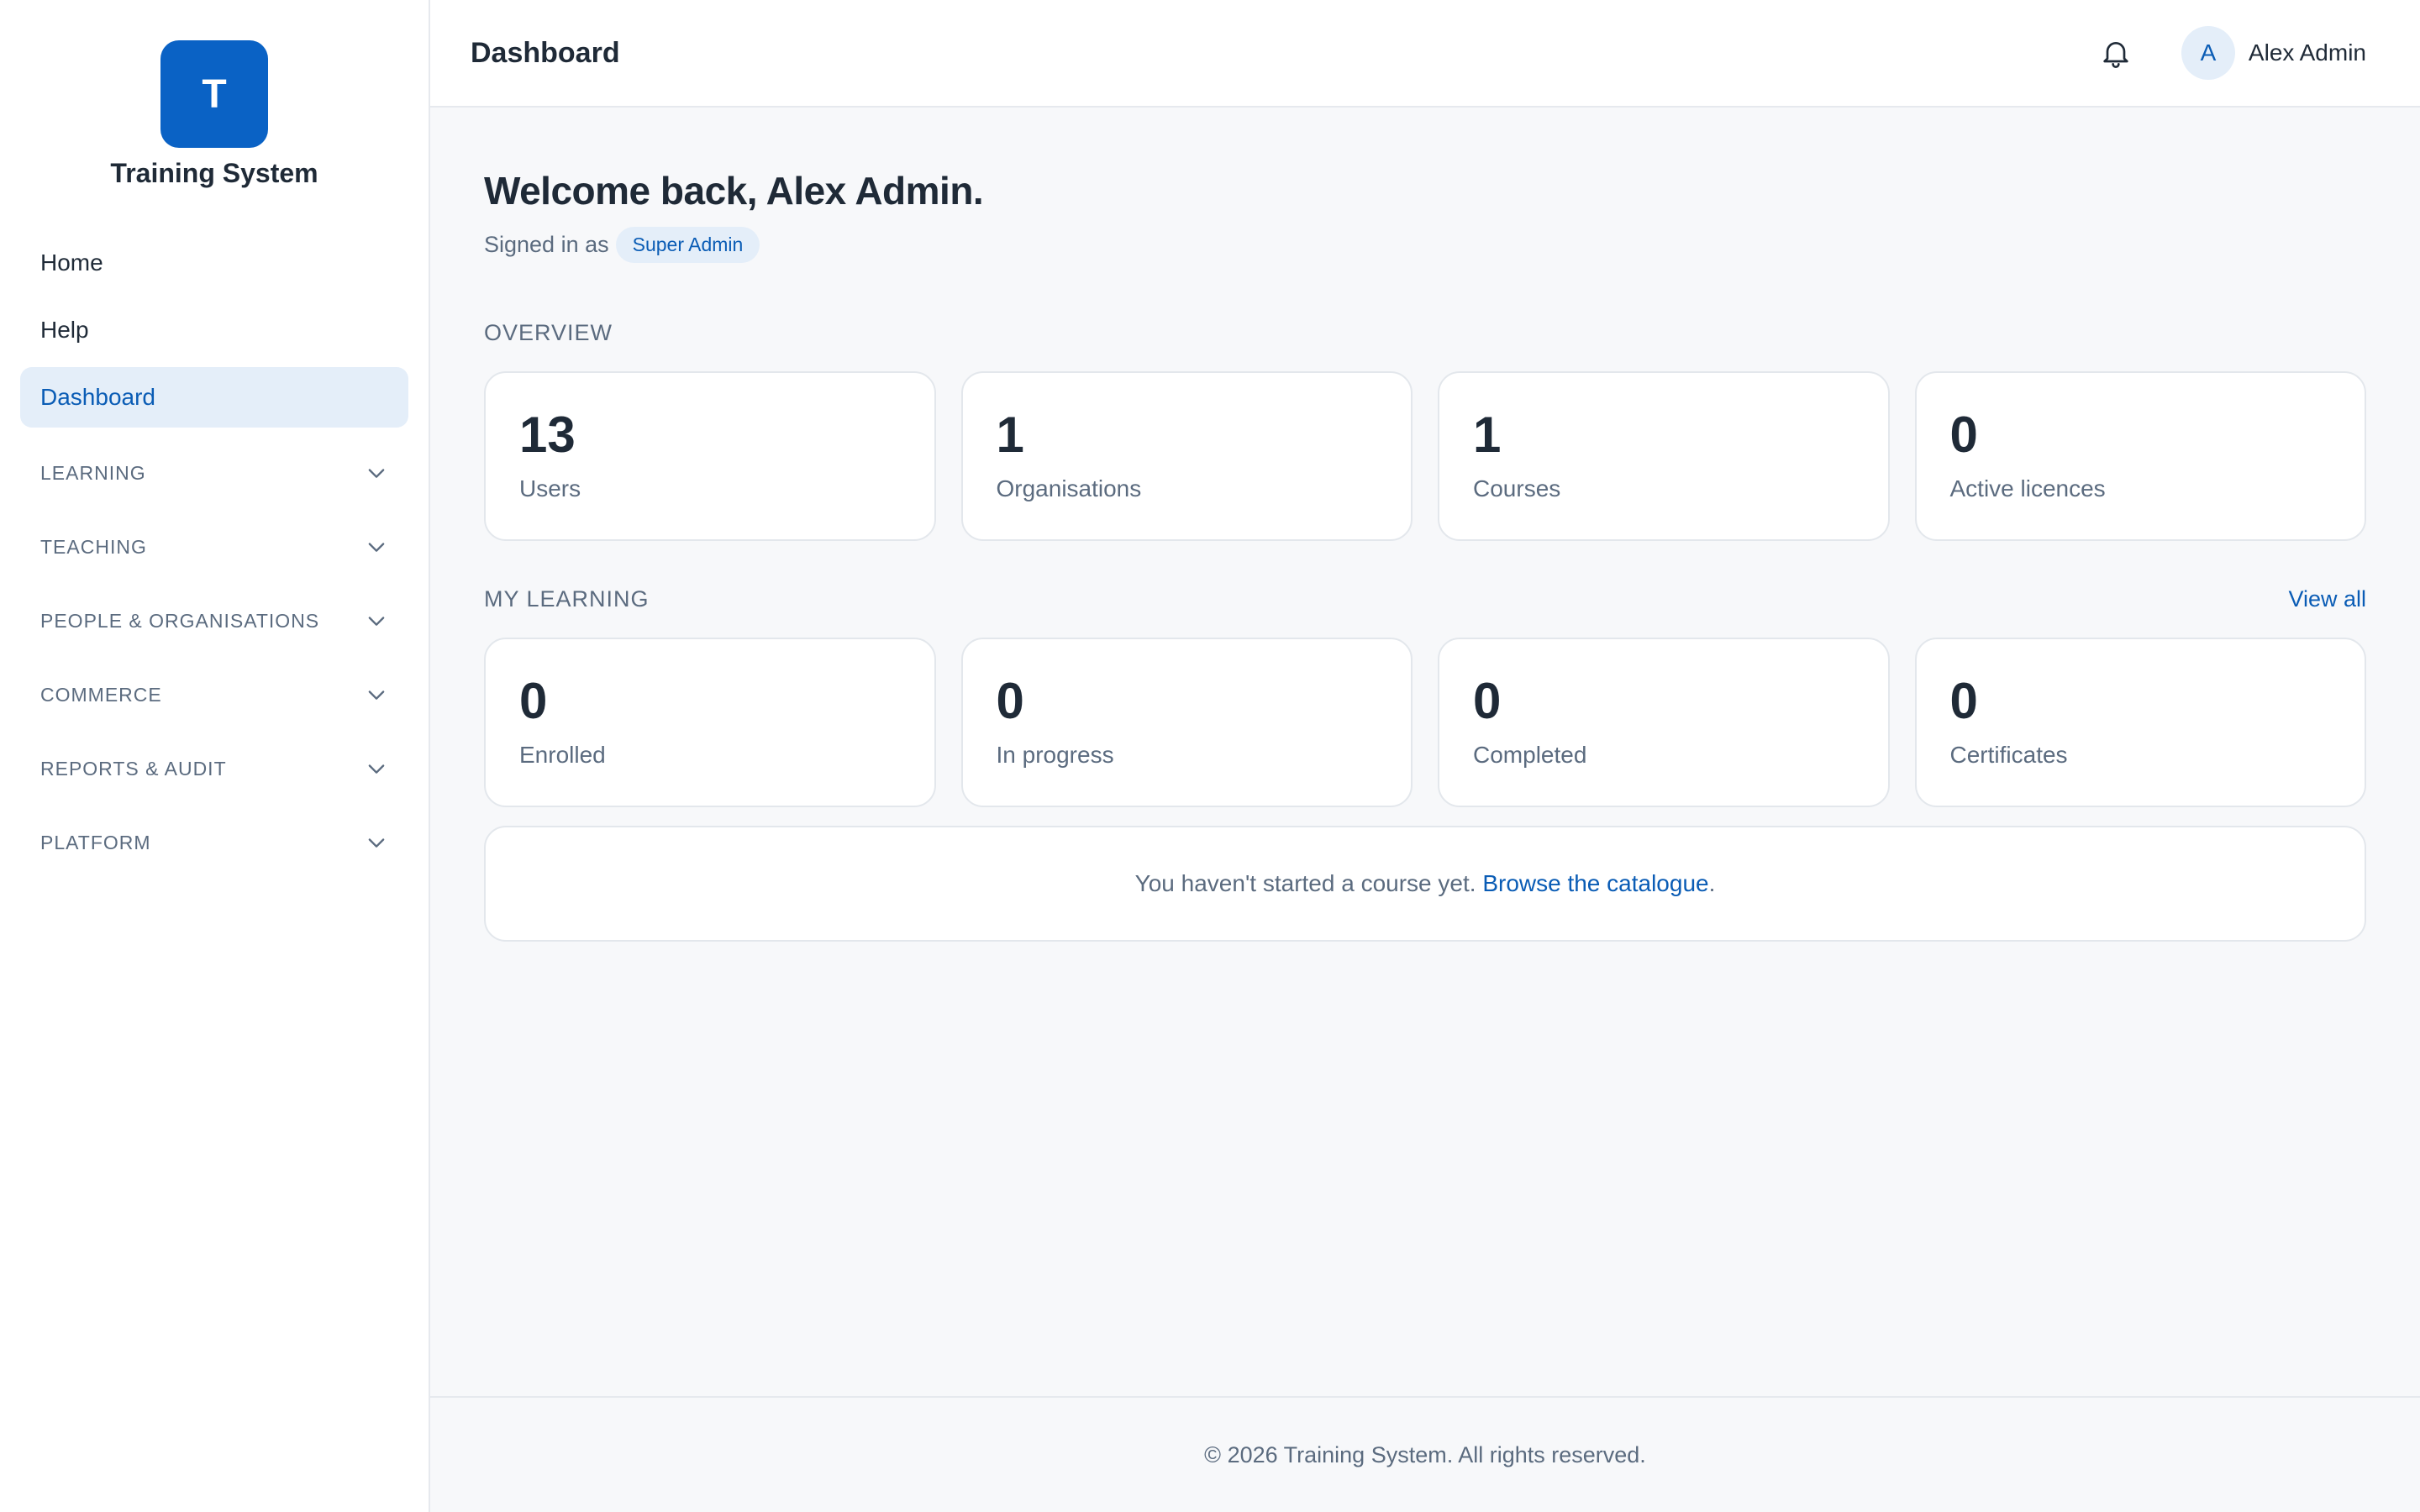  Describe the element at coordinates (562, 755) in the screenshot. I see `stat-label: Enrolled` at that location.